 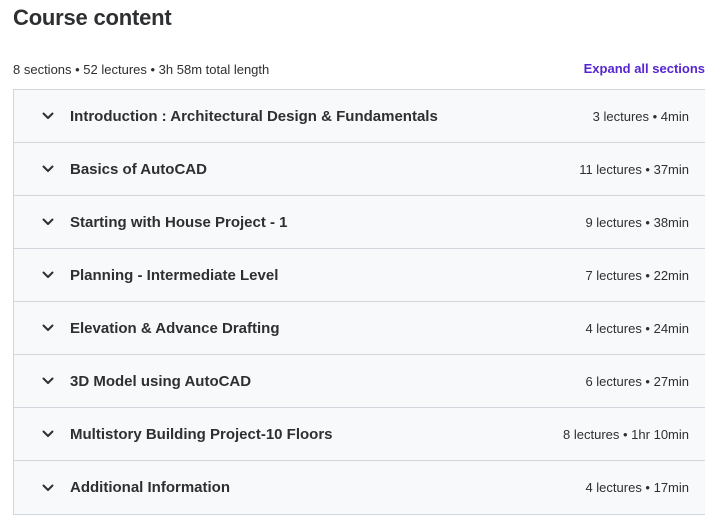 What do you see at coordinates (640, 116) in the screenshot?
I see `section-info: 3 lectures • 4min` at bounding box center [640, 116].